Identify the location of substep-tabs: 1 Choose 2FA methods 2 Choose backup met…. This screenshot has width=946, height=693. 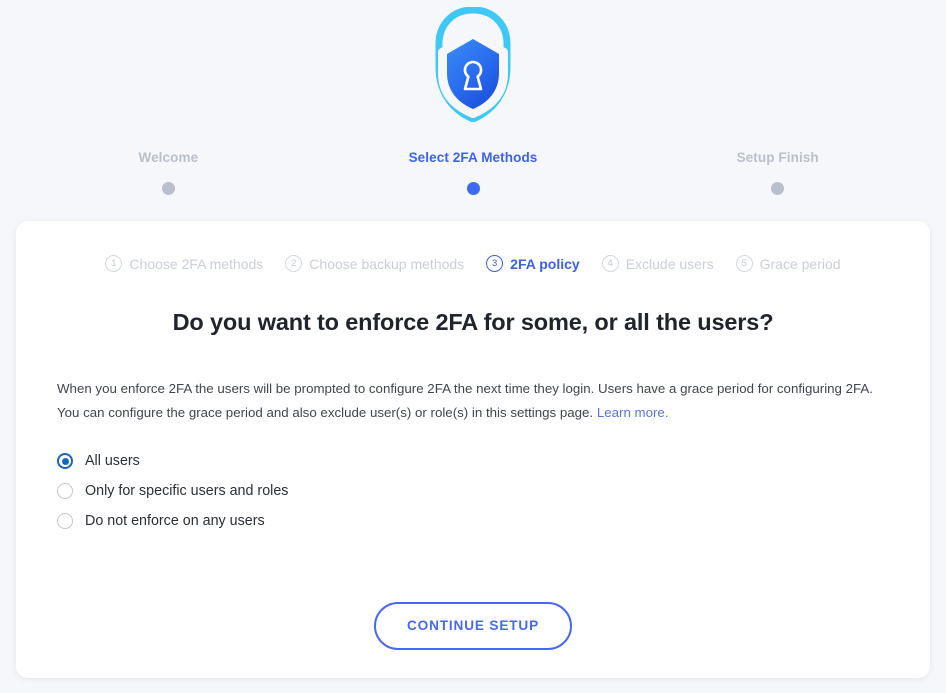
(473, 263).